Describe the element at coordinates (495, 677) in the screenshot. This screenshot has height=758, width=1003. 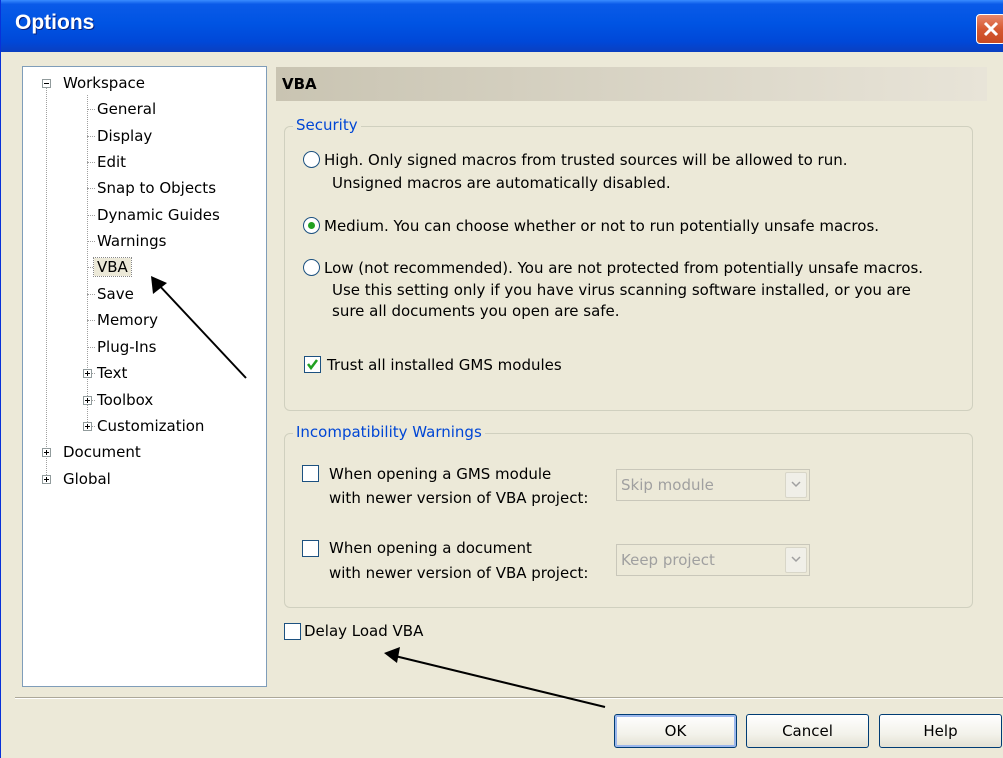
I see `arrow-to-delay-load` at that location.